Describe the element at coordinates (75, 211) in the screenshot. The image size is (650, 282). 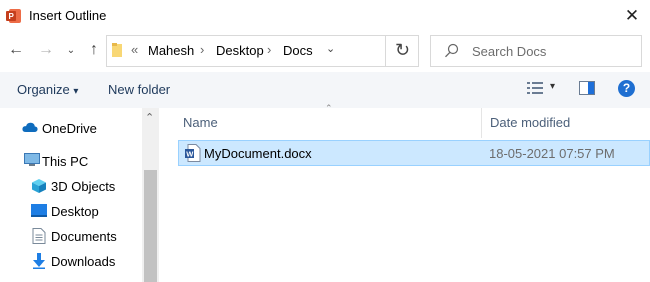
I see `sidebar-item-desktop: Desktop` at that location.